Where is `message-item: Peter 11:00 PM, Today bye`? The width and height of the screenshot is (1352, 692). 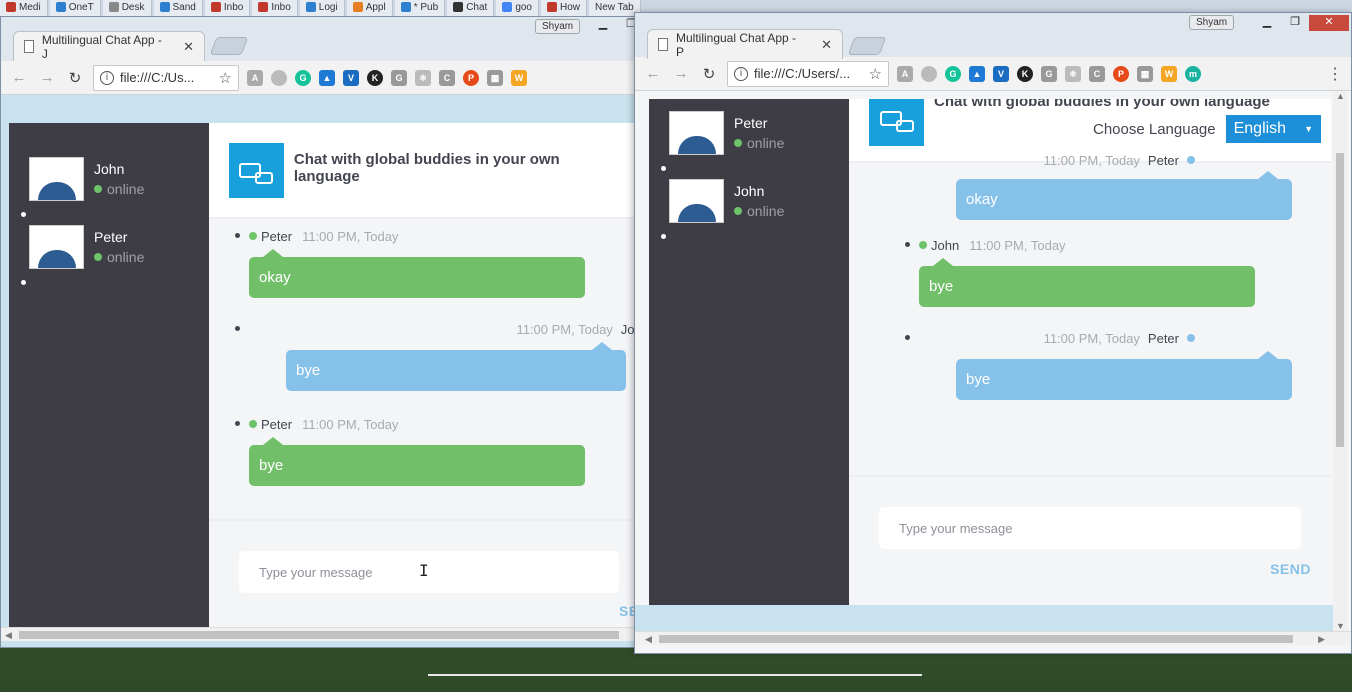
message-item: Peter 11:00 PM, Today bye is located at coordinates (410, 448).